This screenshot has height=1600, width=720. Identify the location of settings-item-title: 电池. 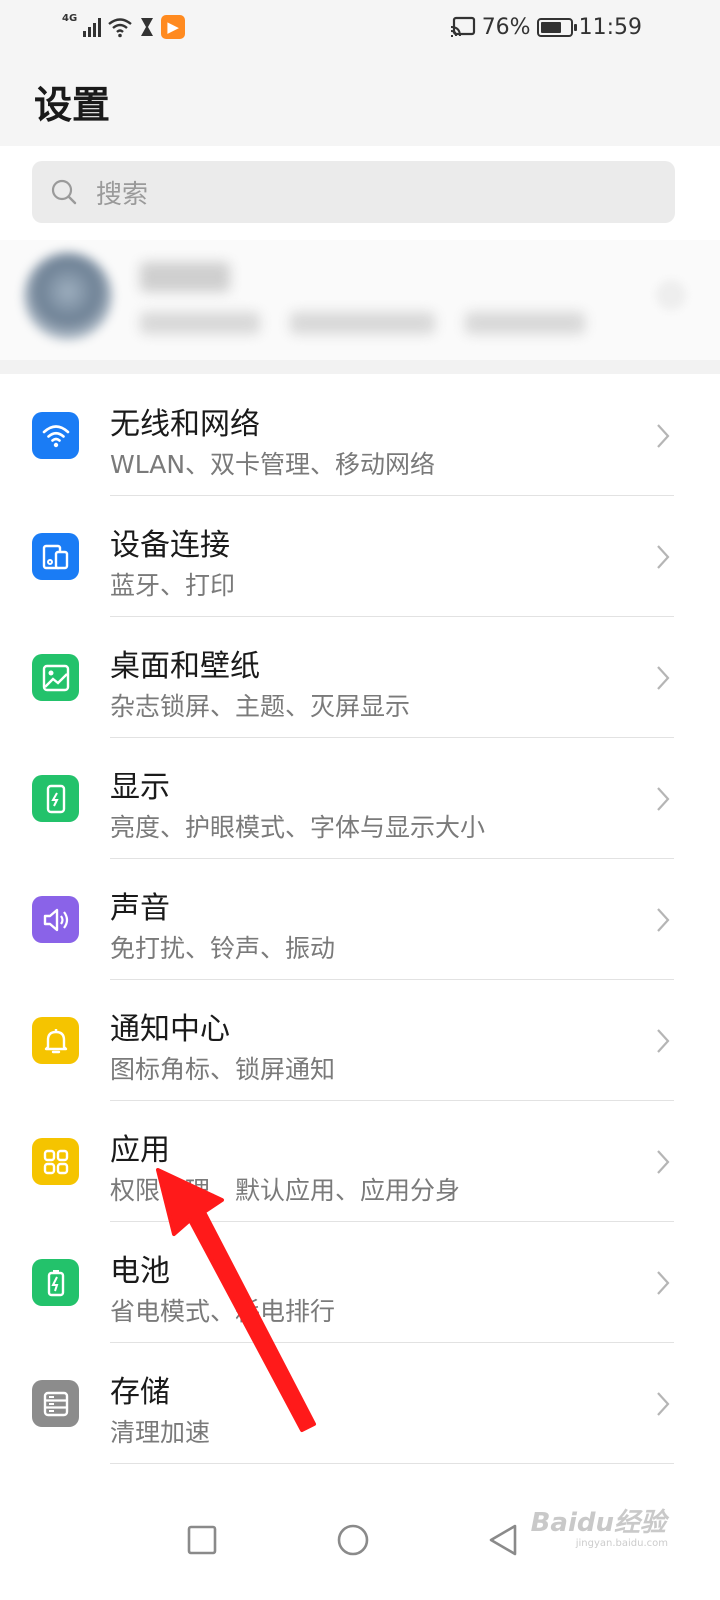
(140, 1271).